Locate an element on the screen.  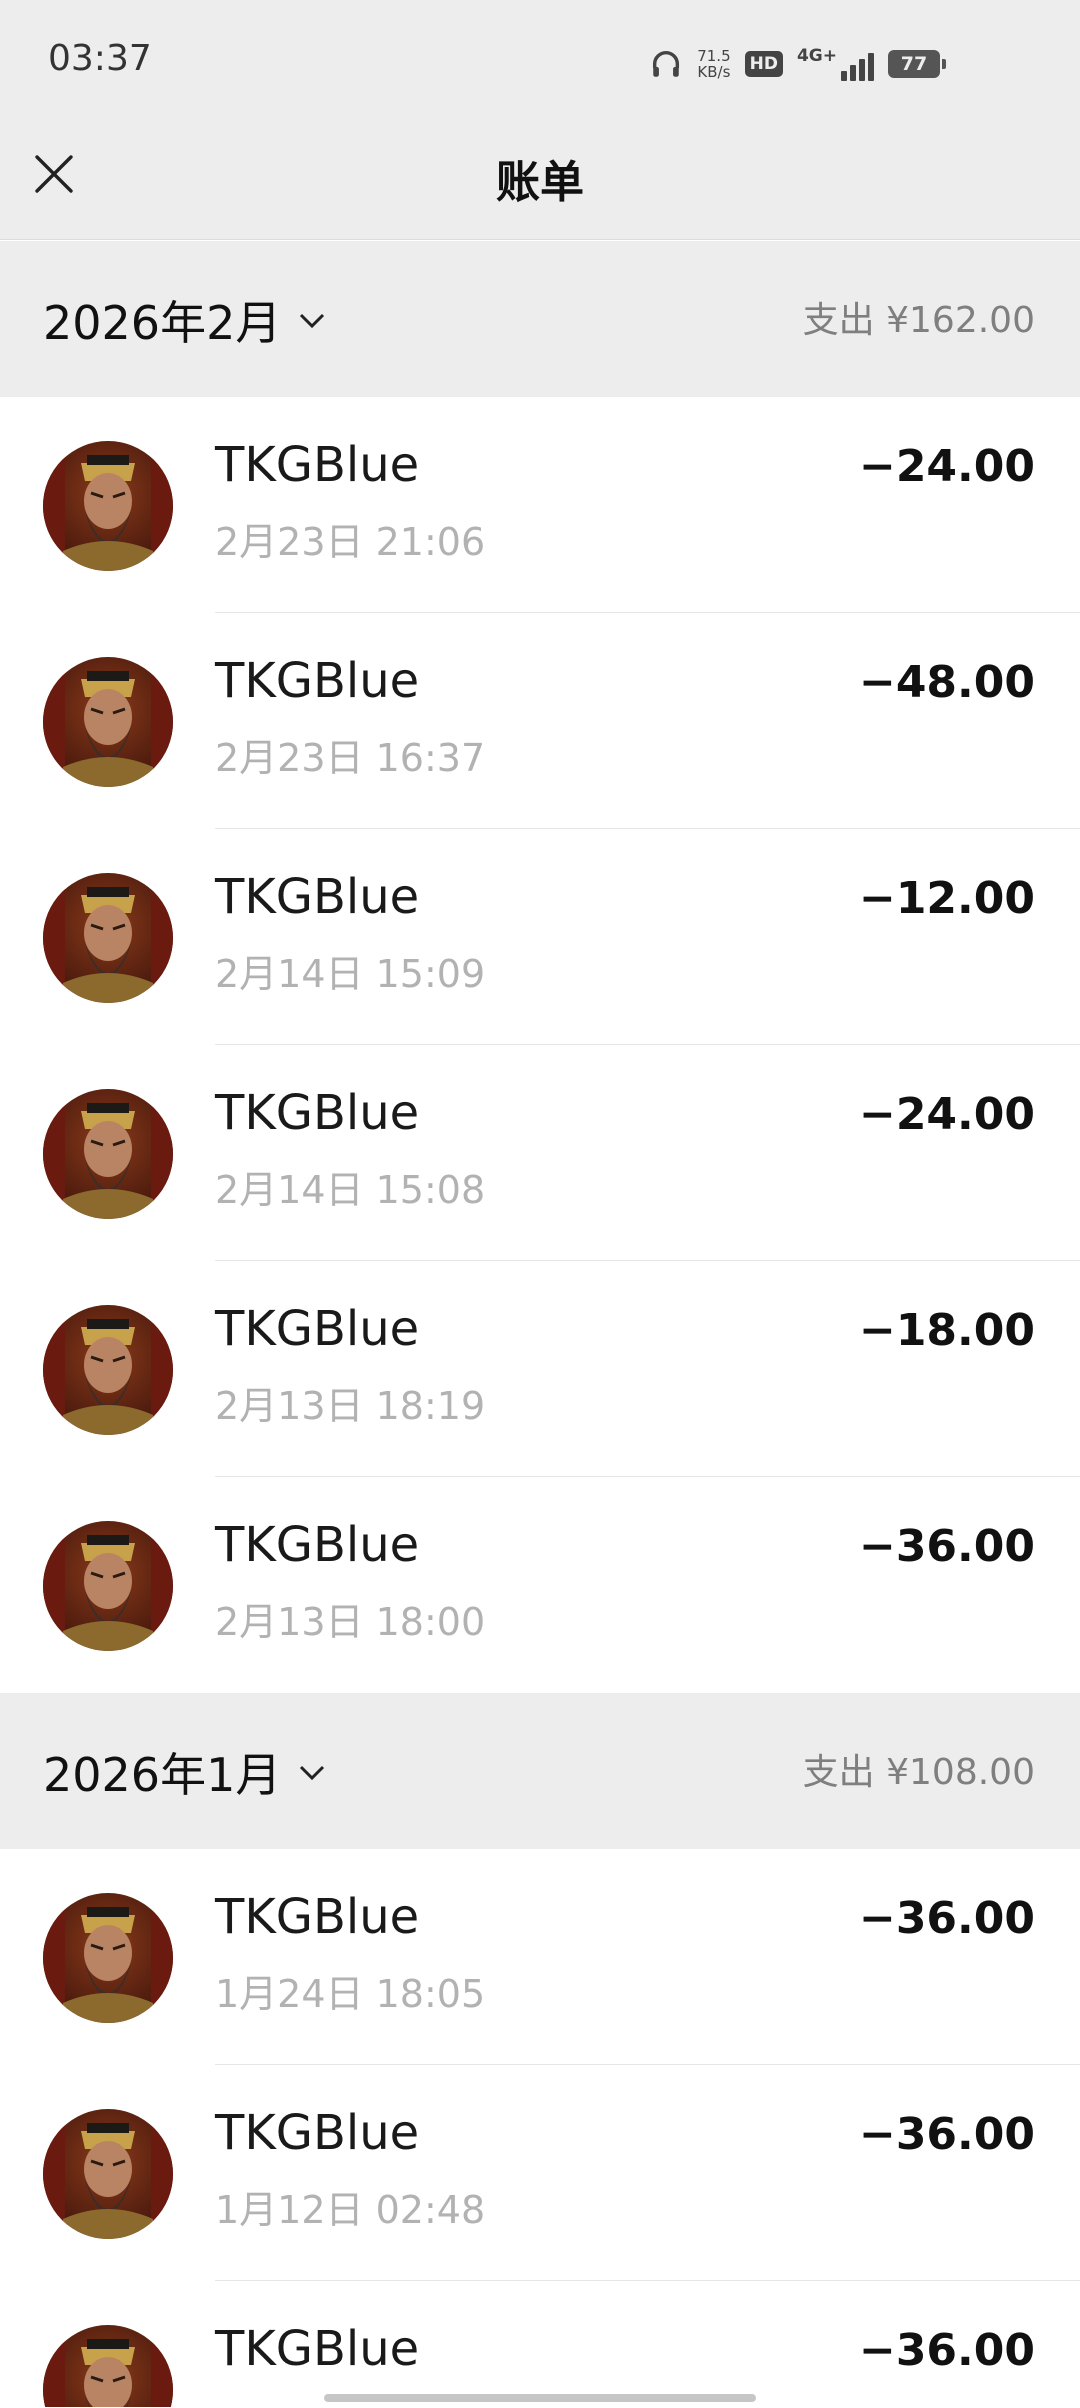
home-indicator is located at coordinates (540, 2398).